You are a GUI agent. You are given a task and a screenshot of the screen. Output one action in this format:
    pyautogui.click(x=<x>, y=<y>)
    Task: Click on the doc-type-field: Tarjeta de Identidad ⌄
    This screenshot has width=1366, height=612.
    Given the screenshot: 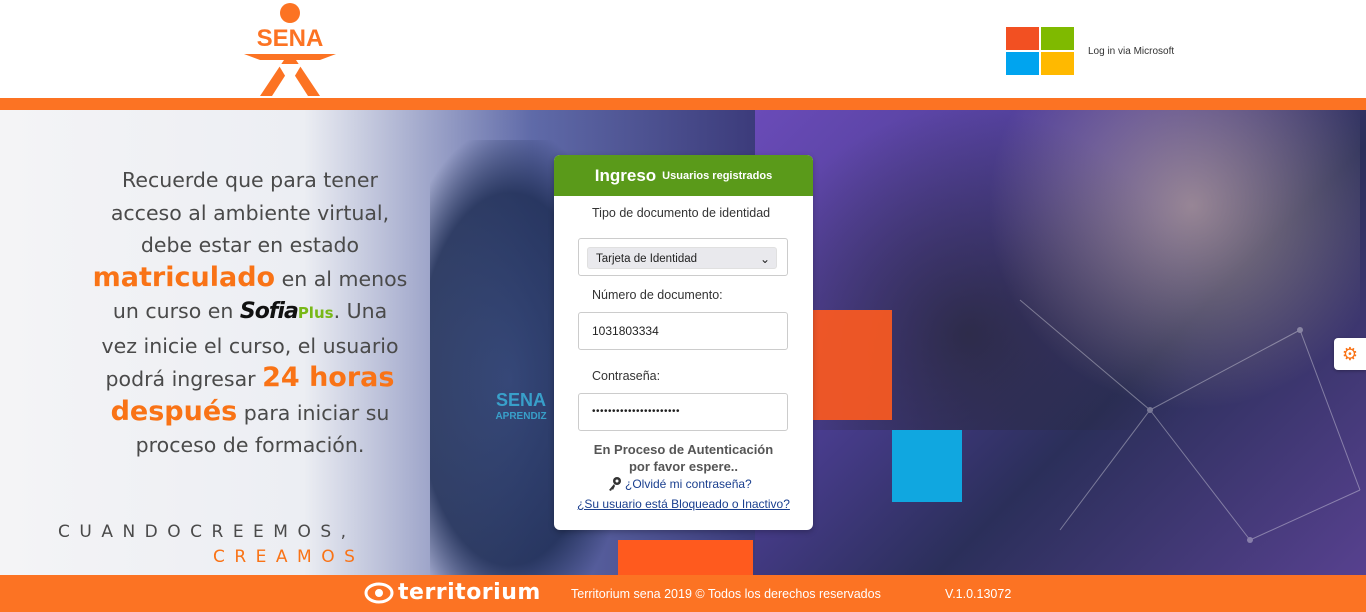 What is the action you would take?
    pyautogui.click(x=683, y=257)
    